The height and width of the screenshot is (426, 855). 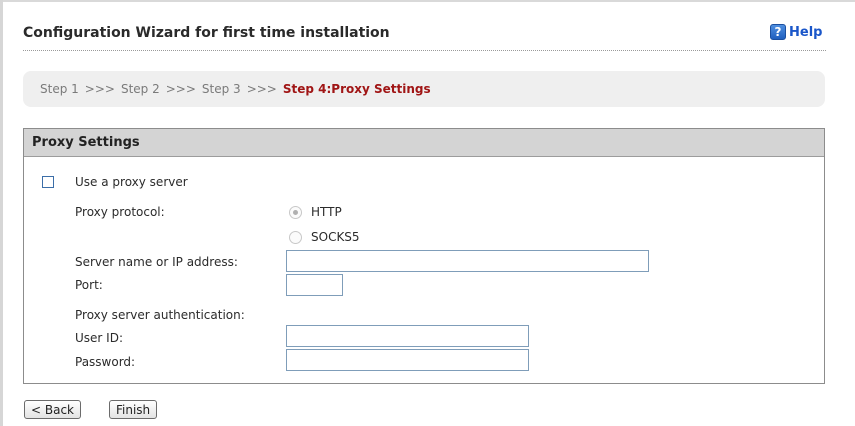 What do you see at coordinates (407, 360) in the screenshot?
I see `password-input` at bounding box center [407, 360].